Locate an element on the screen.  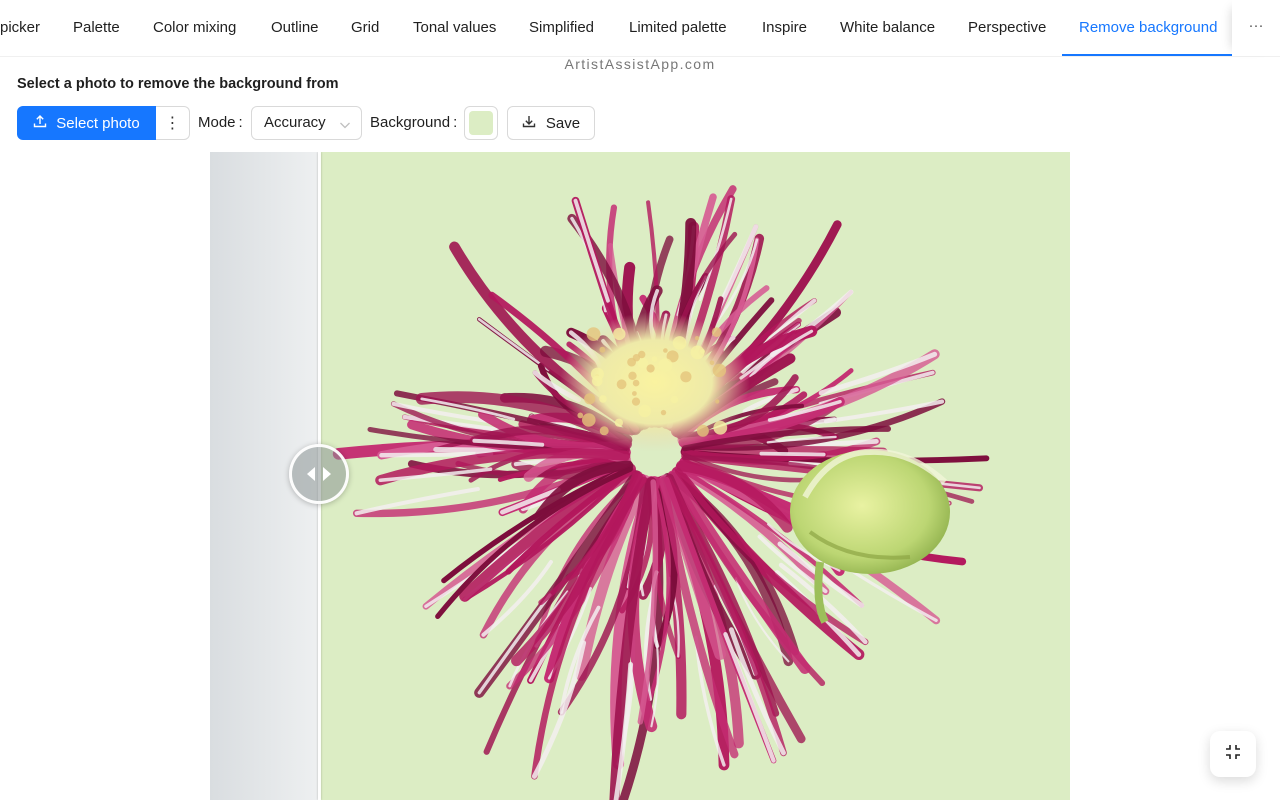
select-photo-button: Select photo is located at coordinates (86, 123).